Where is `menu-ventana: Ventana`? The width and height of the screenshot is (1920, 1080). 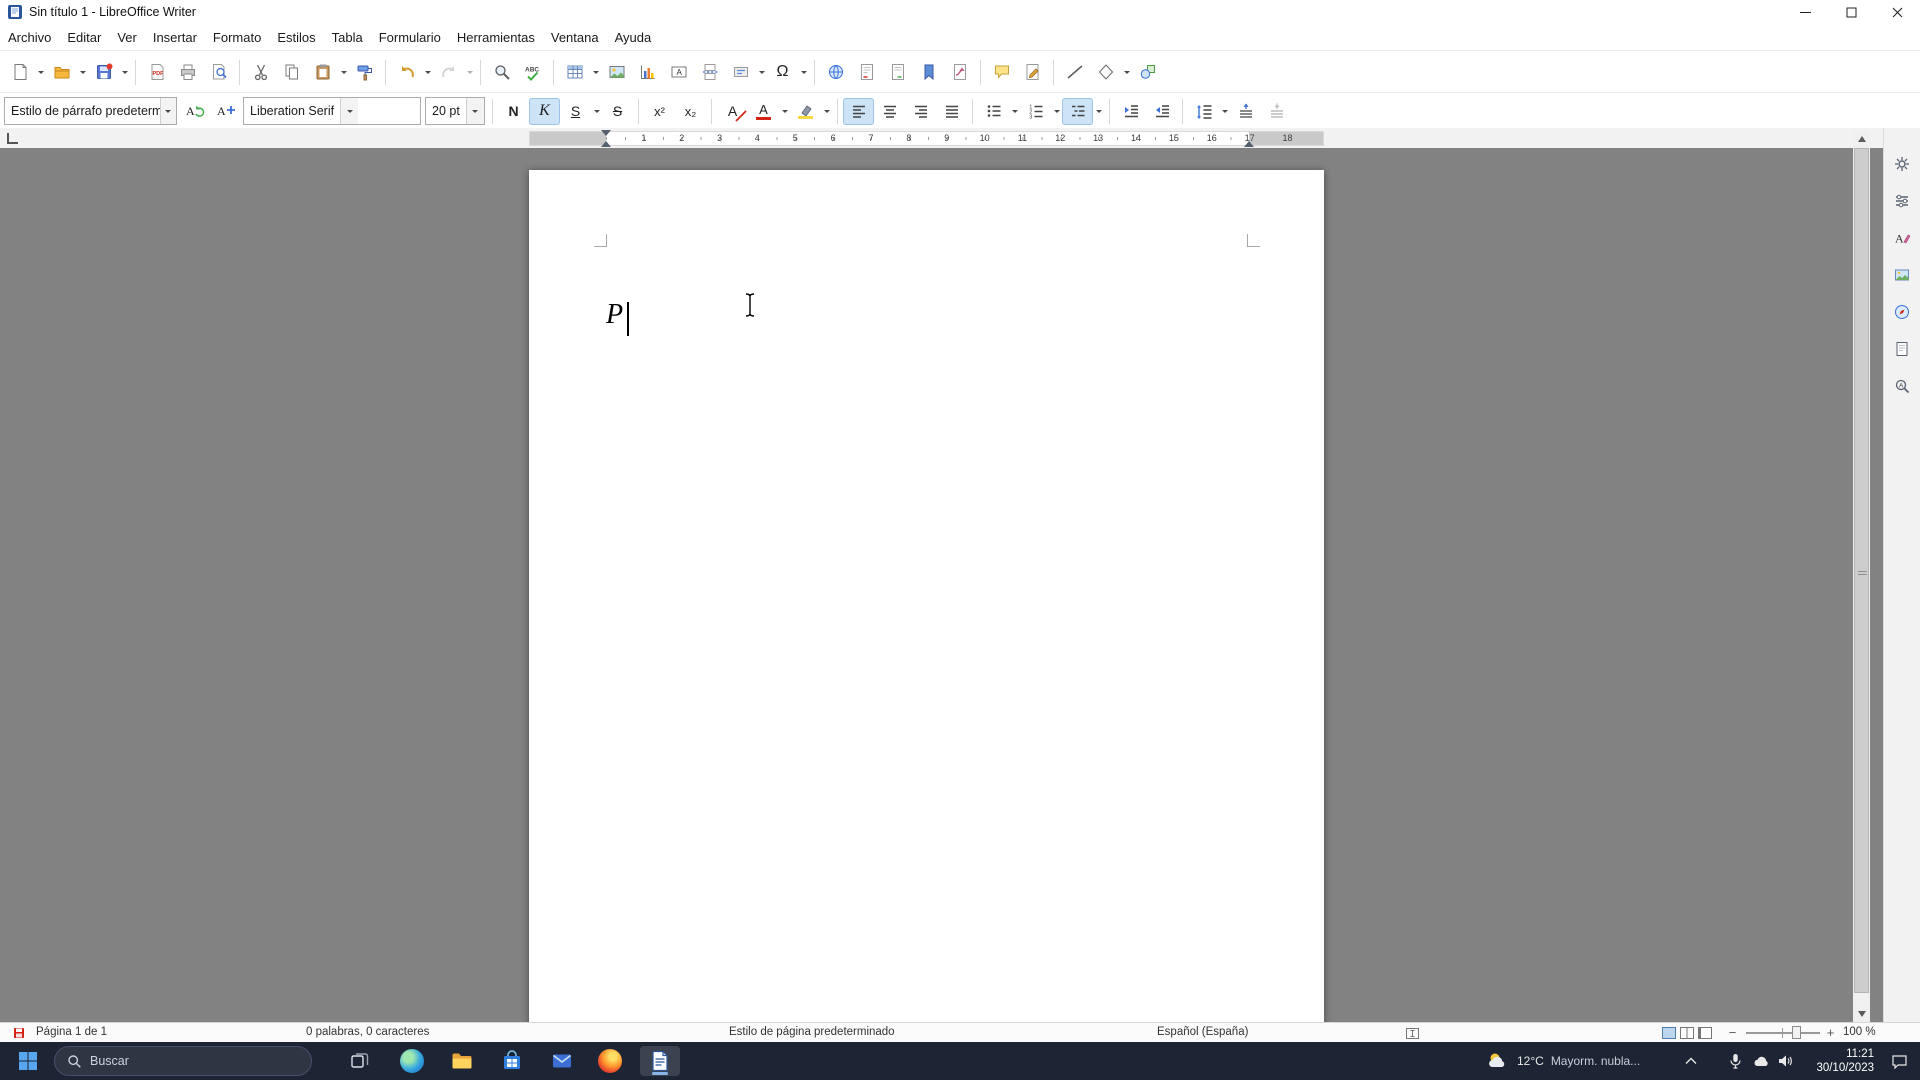
menu-ventana: Ventana is located at coordinates (575, 37).